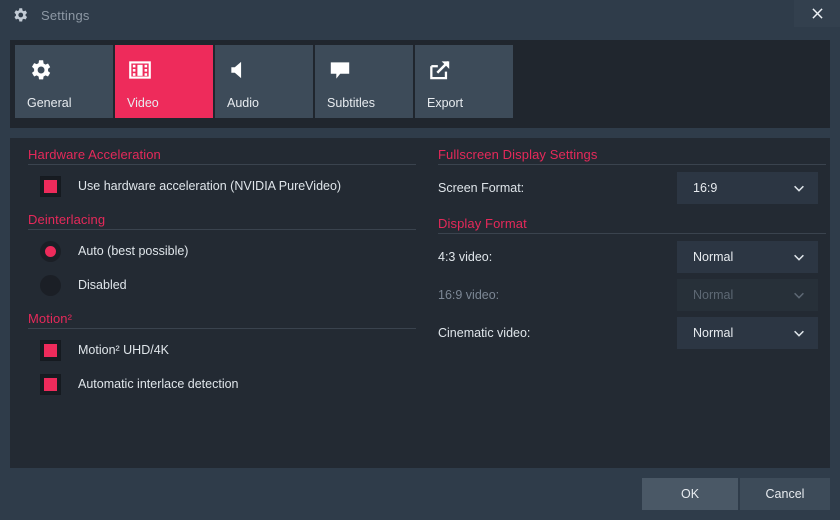 This screenshot has height=520, width=840. I want to click on radio-deinterlacing-disabled: Disabled, so click(223, 285).